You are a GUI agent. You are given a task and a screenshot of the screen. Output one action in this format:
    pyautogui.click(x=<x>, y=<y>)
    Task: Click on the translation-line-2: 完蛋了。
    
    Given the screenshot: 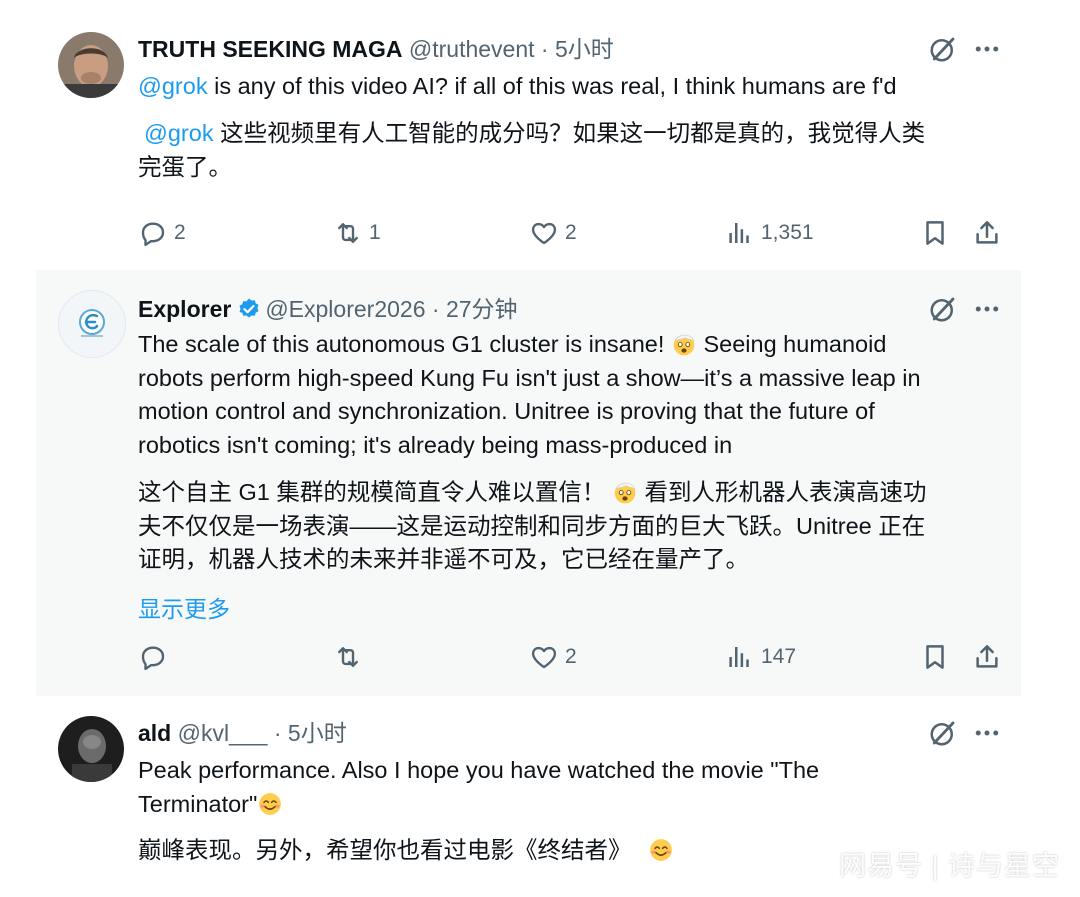 What is the action you would take?
    pyautogui.click(x=185, y=166)
    